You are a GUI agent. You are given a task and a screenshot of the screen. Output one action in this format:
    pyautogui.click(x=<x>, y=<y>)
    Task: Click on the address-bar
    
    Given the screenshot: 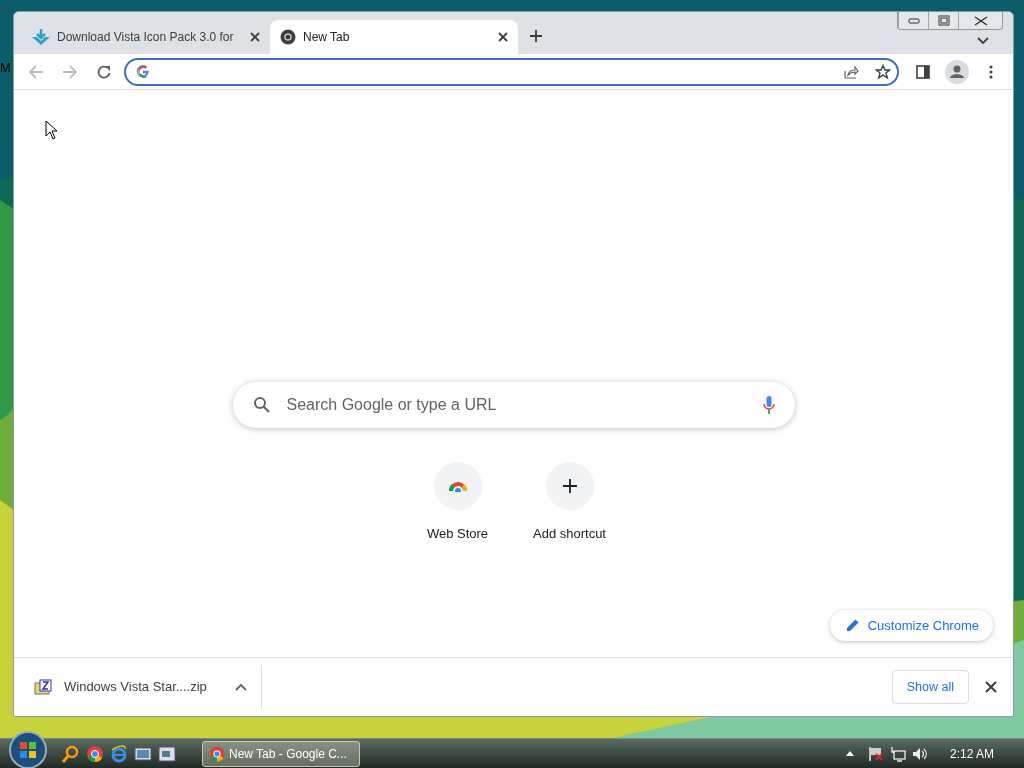 What is the action you would take?
    pyautogui.click(x=511, y=71)
    